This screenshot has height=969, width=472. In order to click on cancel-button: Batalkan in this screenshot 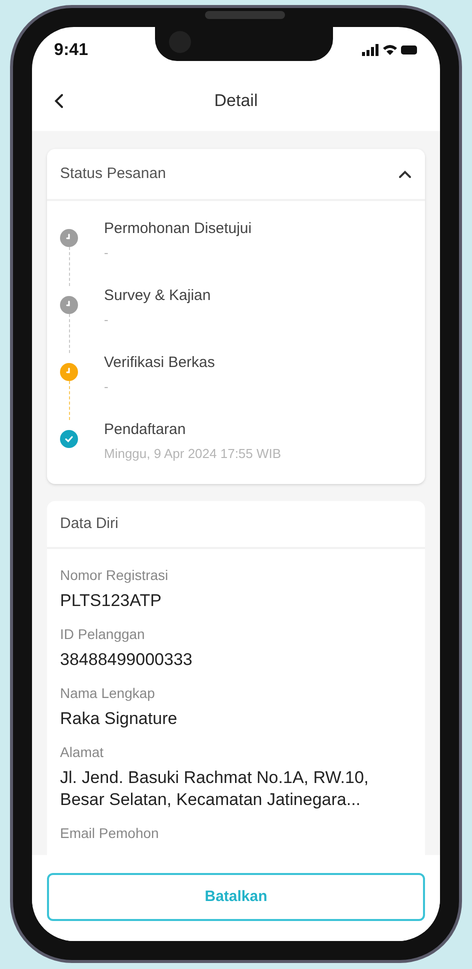, I will do `click(236, 897)`.